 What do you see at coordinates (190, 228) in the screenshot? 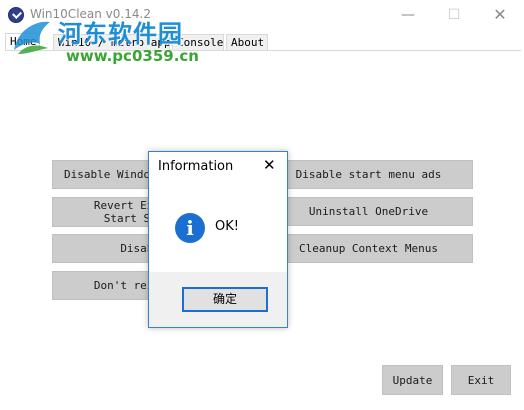
I see `info-icon: i` at bounding box center [190, 228].